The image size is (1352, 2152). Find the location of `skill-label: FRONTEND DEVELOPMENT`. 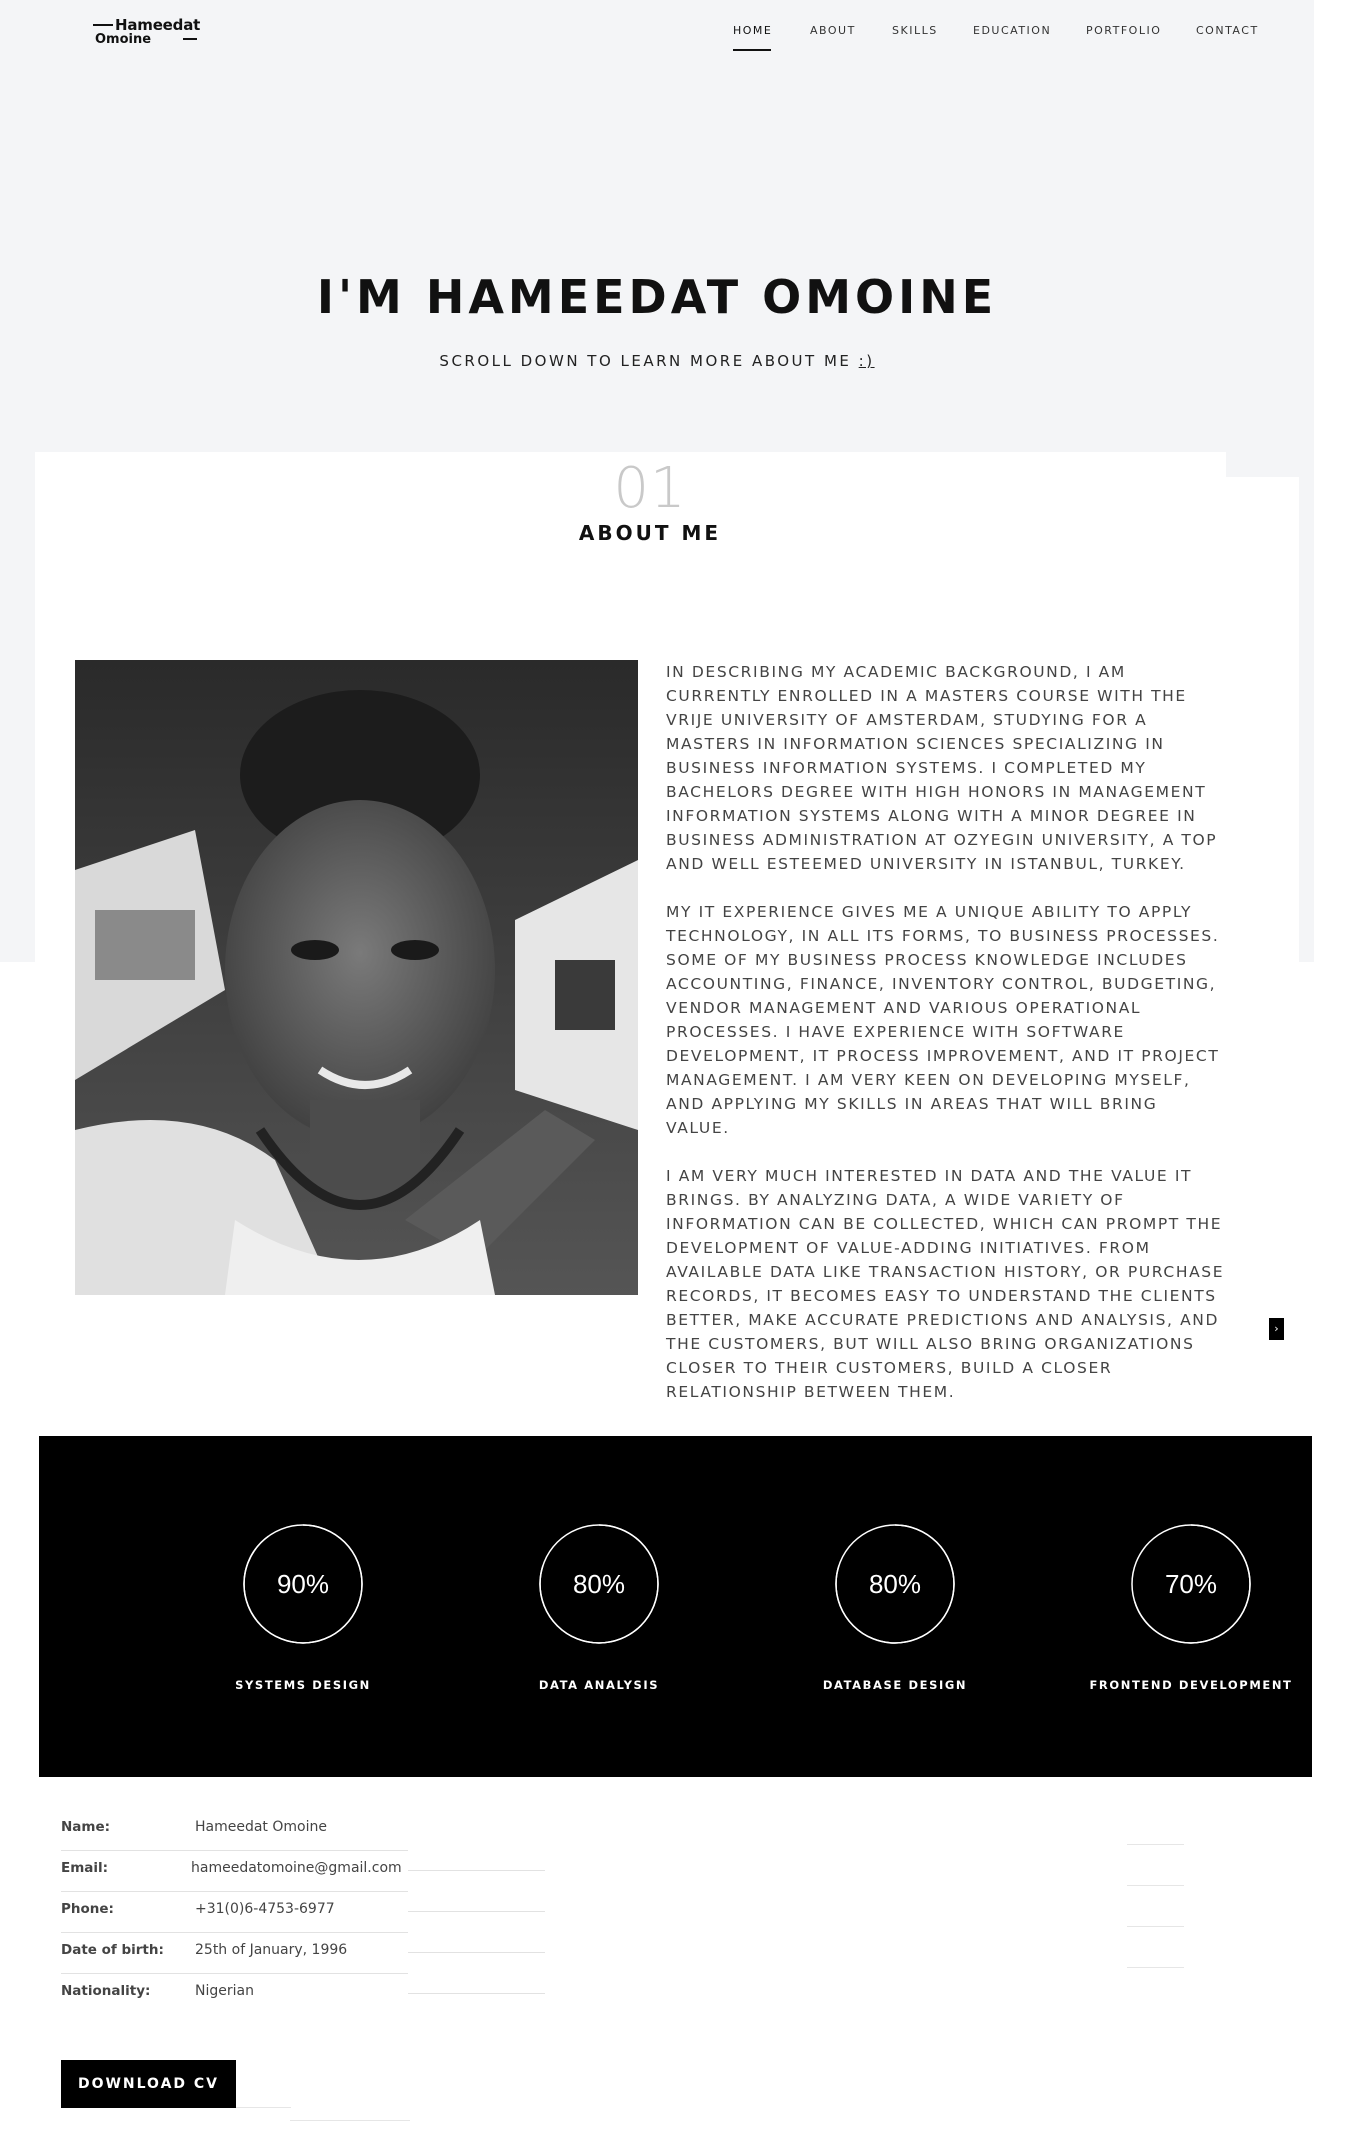

skill-label: FRONTEND DEVELOPMENT is located at coordinates (1191, 1685).